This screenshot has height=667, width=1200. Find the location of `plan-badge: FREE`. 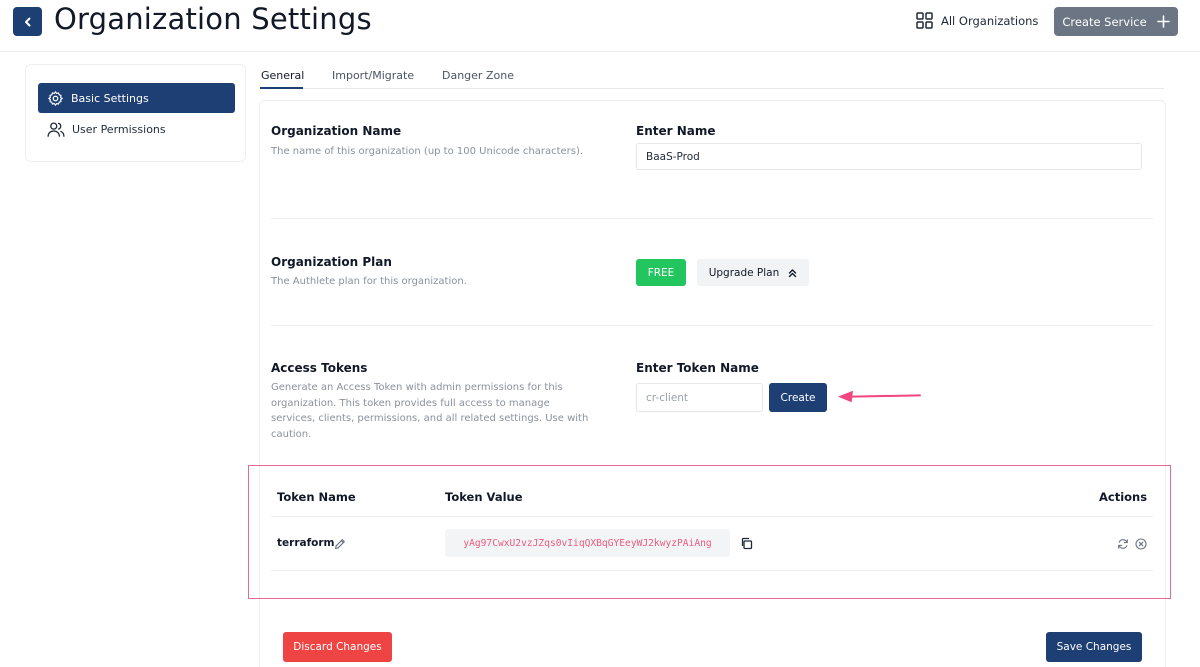

plan-badge: FREE is located at coordinates (661, 272).